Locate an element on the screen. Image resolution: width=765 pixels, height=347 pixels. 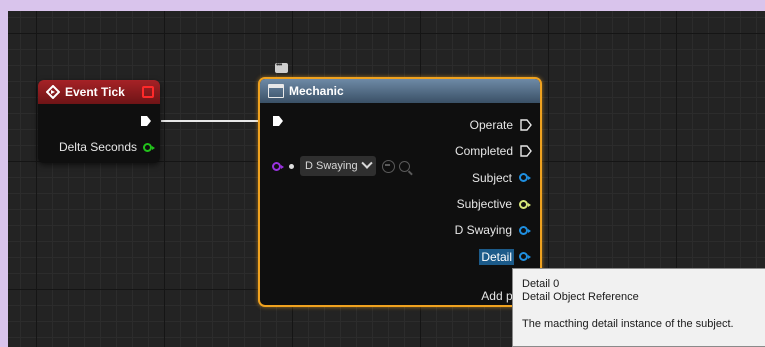
output-operate: Operate is located at coordinates (492, 125).